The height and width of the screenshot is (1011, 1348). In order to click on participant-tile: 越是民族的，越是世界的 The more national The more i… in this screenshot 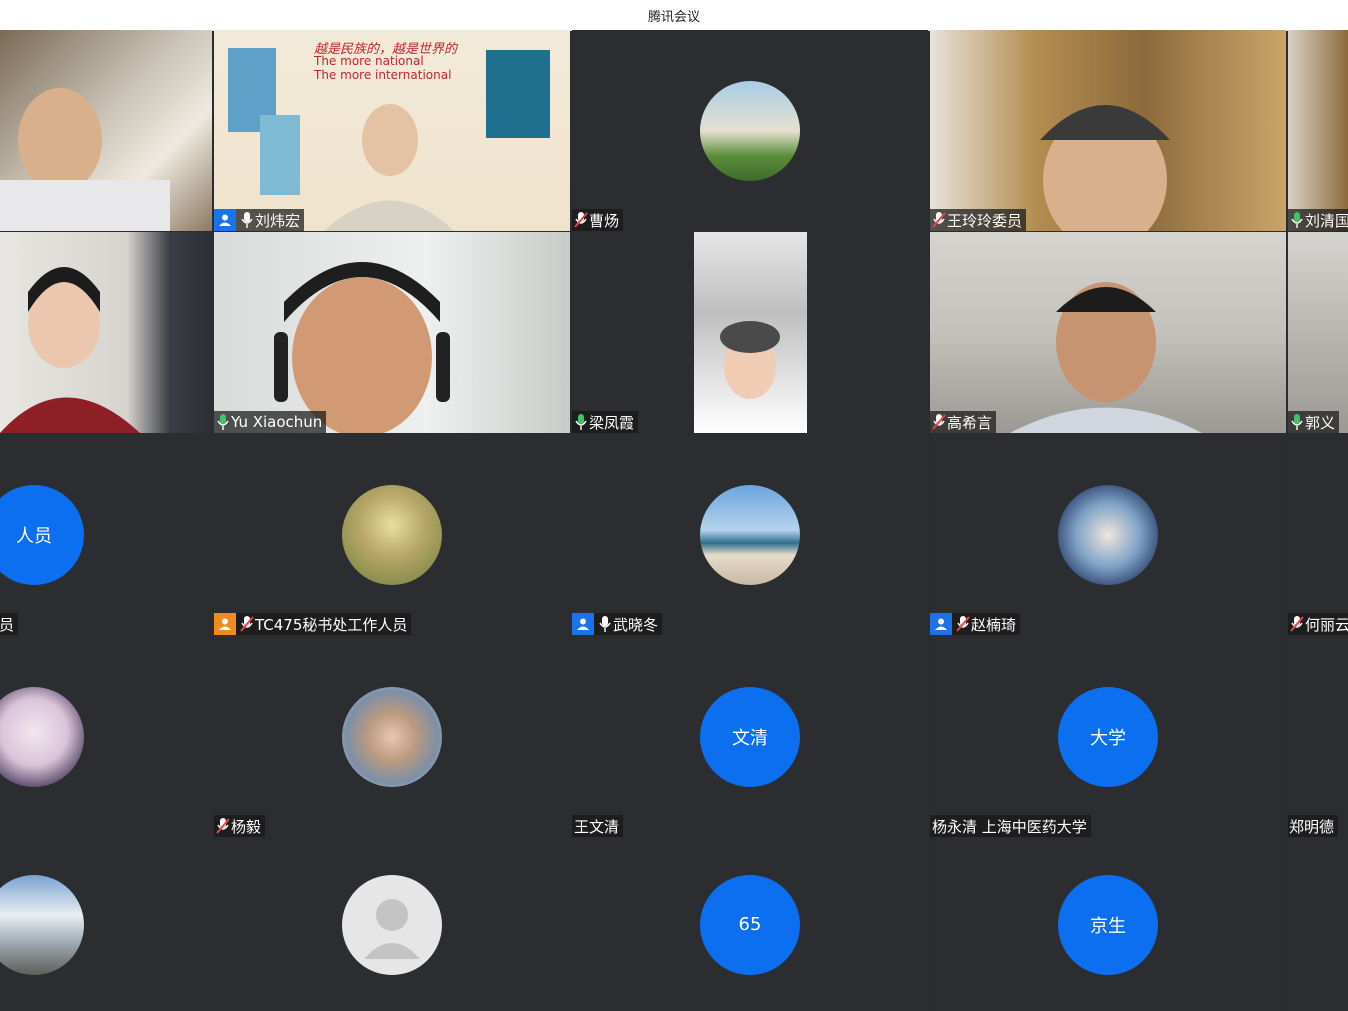, I will do `click(392, 130)`.